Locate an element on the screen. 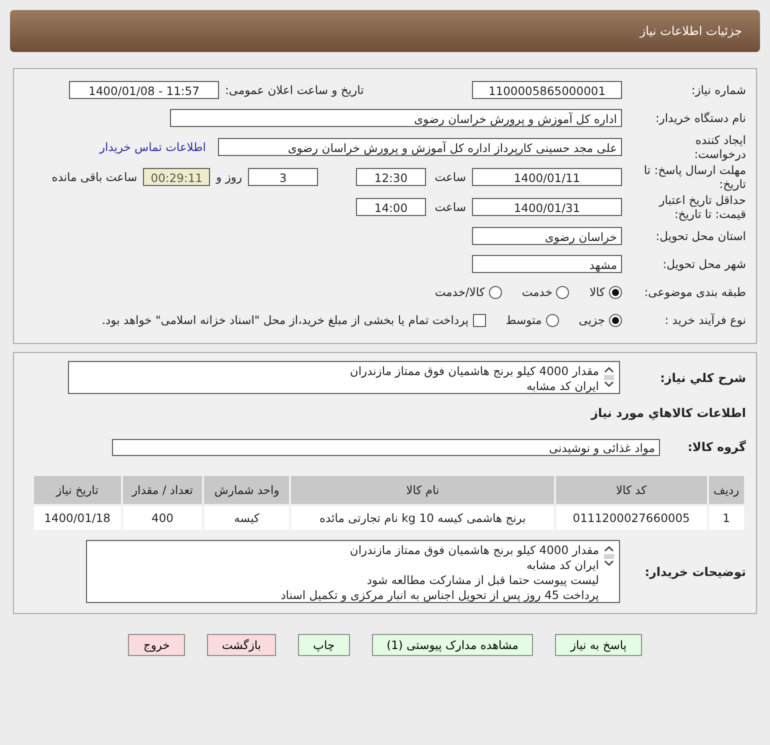 Image resolution: width=770 pixels, height=745 pixels. table-cell: برنج هاشمی کیسه 10 kg نام تجارتی مائده is located at coordinates (423, 518).